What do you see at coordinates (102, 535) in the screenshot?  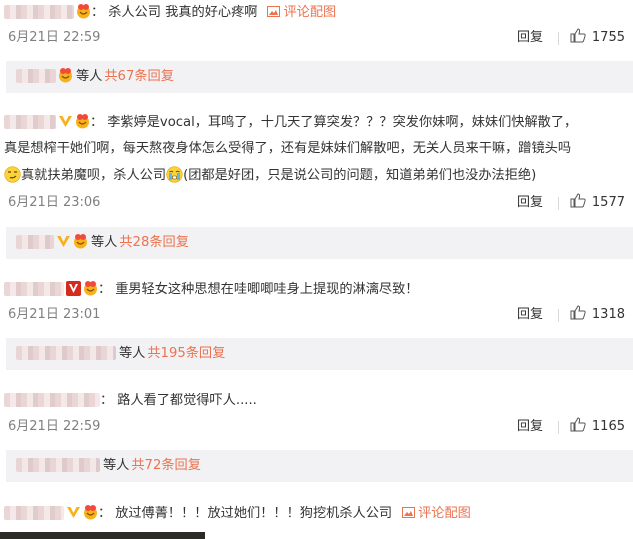 I see `image-thumbnail-edge` at bounding box center [102, 535].